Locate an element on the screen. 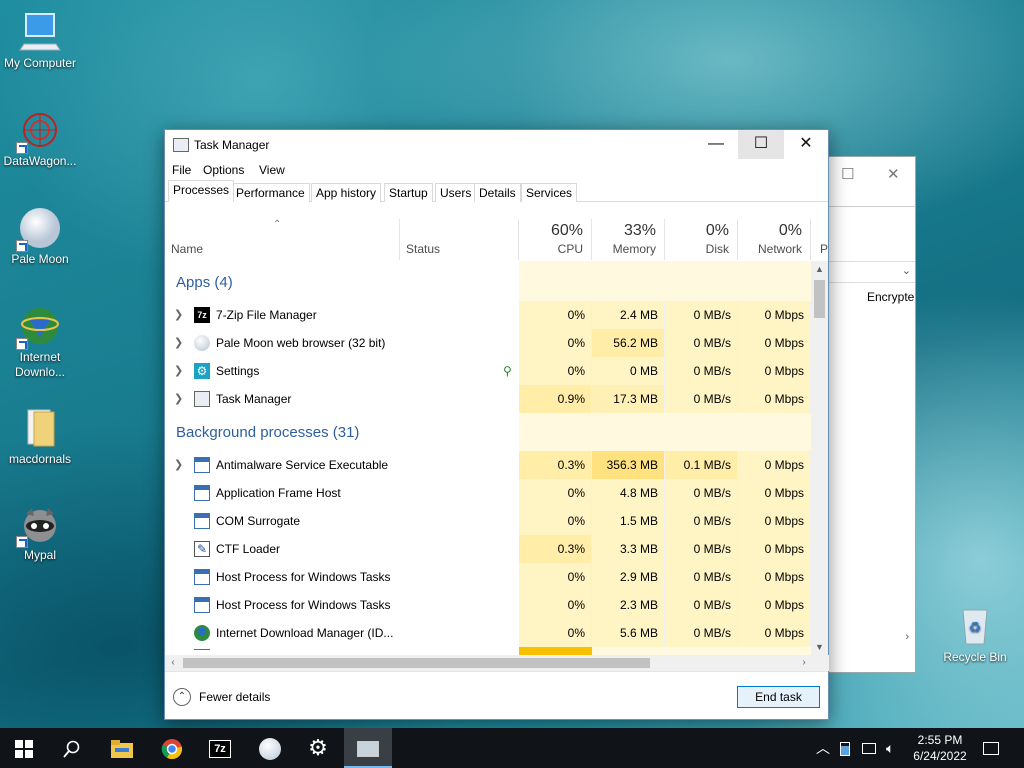 The image size is (1024, 768). chevron-up-icon: ︿ is located at coordinates (823, 748).